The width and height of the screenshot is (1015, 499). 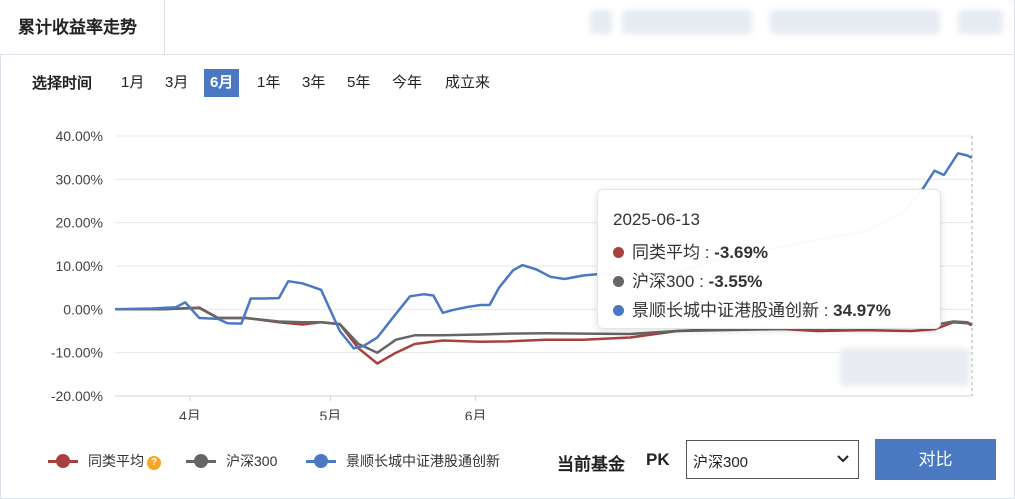 What do you see at coordinates (331, 414) in the screenshot?
I see `x-tick-label: 5月` at bounding box center [331, 414].